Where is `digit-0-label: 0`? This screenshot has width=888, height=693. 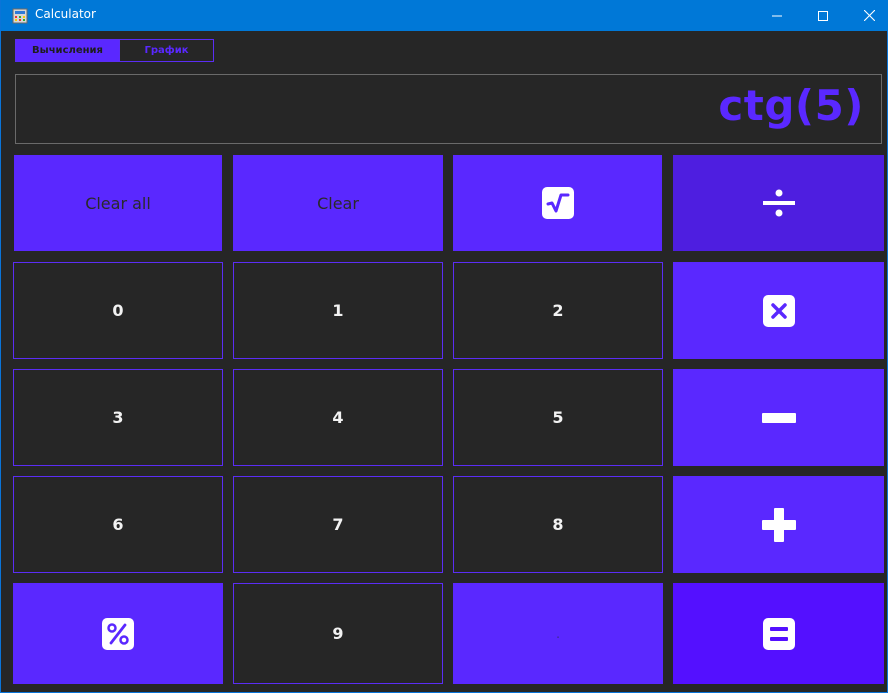 digit-0-label: 0 is located at coordinates (118, 310).